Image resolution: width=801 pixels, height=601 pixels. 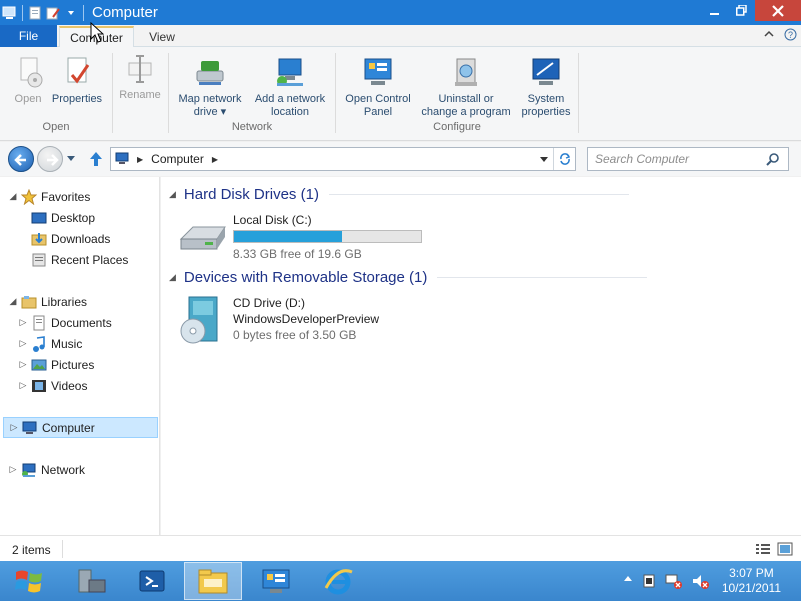 I want to click on show-hidden-icons-button, so click(x=628, y=582).